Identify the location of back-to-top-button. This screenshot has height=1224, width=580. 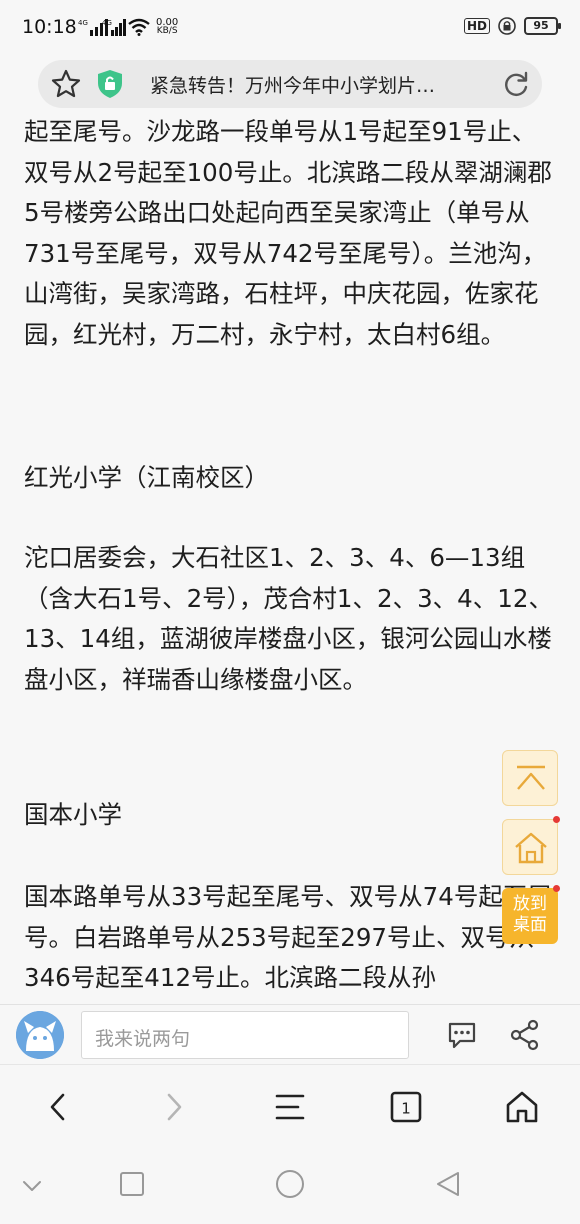
(530, 778).